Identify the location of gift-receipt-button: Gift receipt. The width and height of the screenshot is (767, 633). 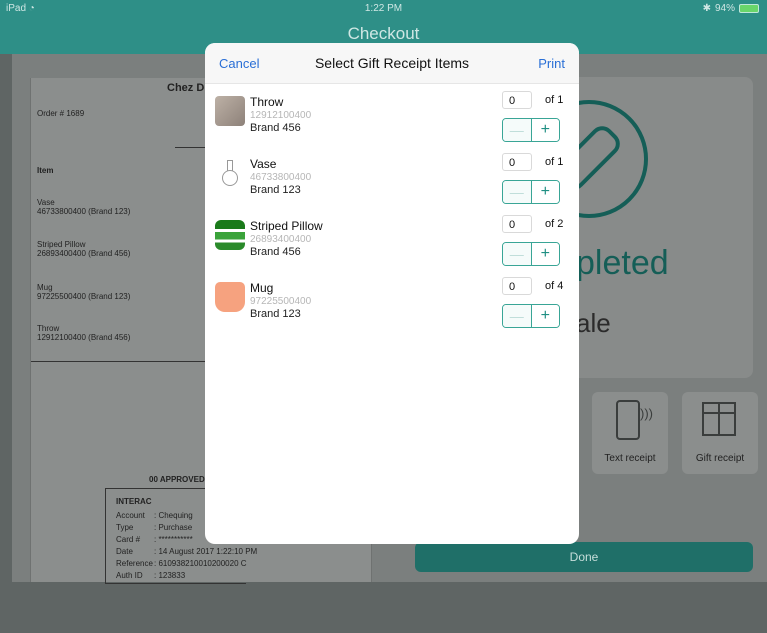
(720, 433).